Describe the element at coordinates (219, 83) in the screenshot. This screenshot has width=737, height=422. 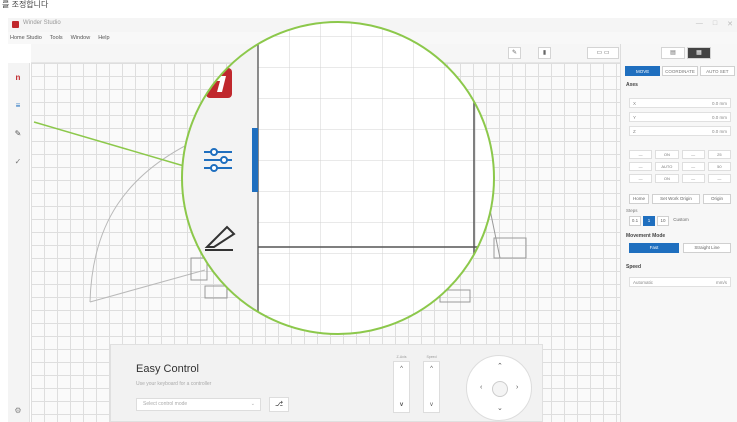
I see `lens-logo-icon` at that location.